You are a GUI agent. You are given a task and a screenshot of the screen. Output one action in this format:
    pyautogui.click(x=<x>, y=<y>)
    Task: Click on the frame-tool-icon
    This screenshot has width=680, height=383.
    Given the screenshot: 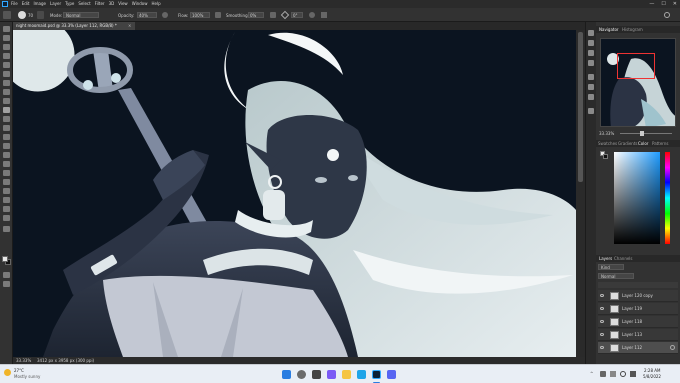 What is the action you would take?
    pyautogui.click(x=6, y=83)
    